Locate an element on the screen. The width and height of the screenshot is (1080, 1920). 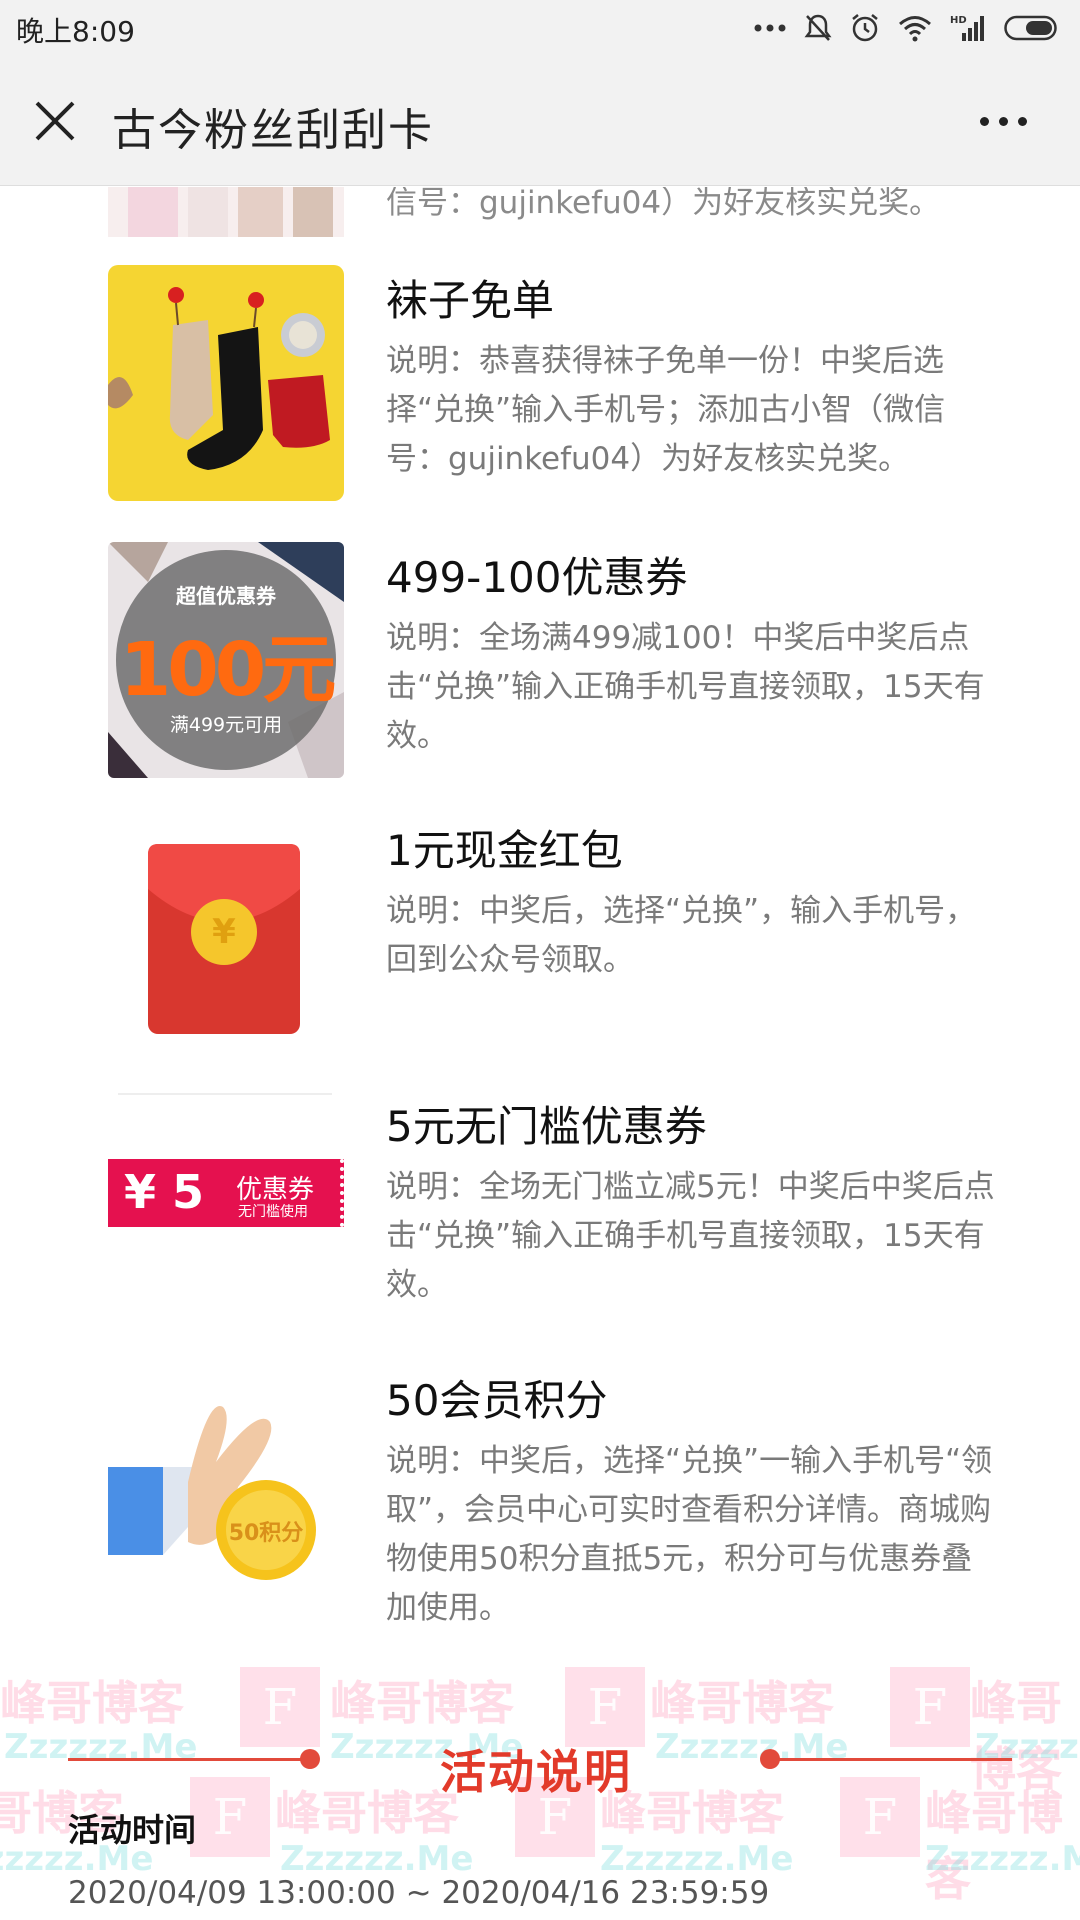
close-icon is located at coordinates (55, 121).